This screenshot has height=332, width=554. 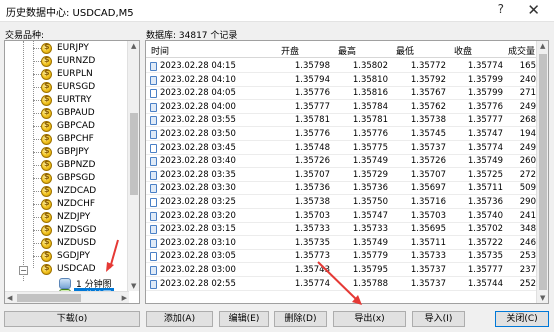 What do you see at coordinates (72, 319) in the screenshot?
I see `download-button: 下载(o)` at bounding box center [72, 319].